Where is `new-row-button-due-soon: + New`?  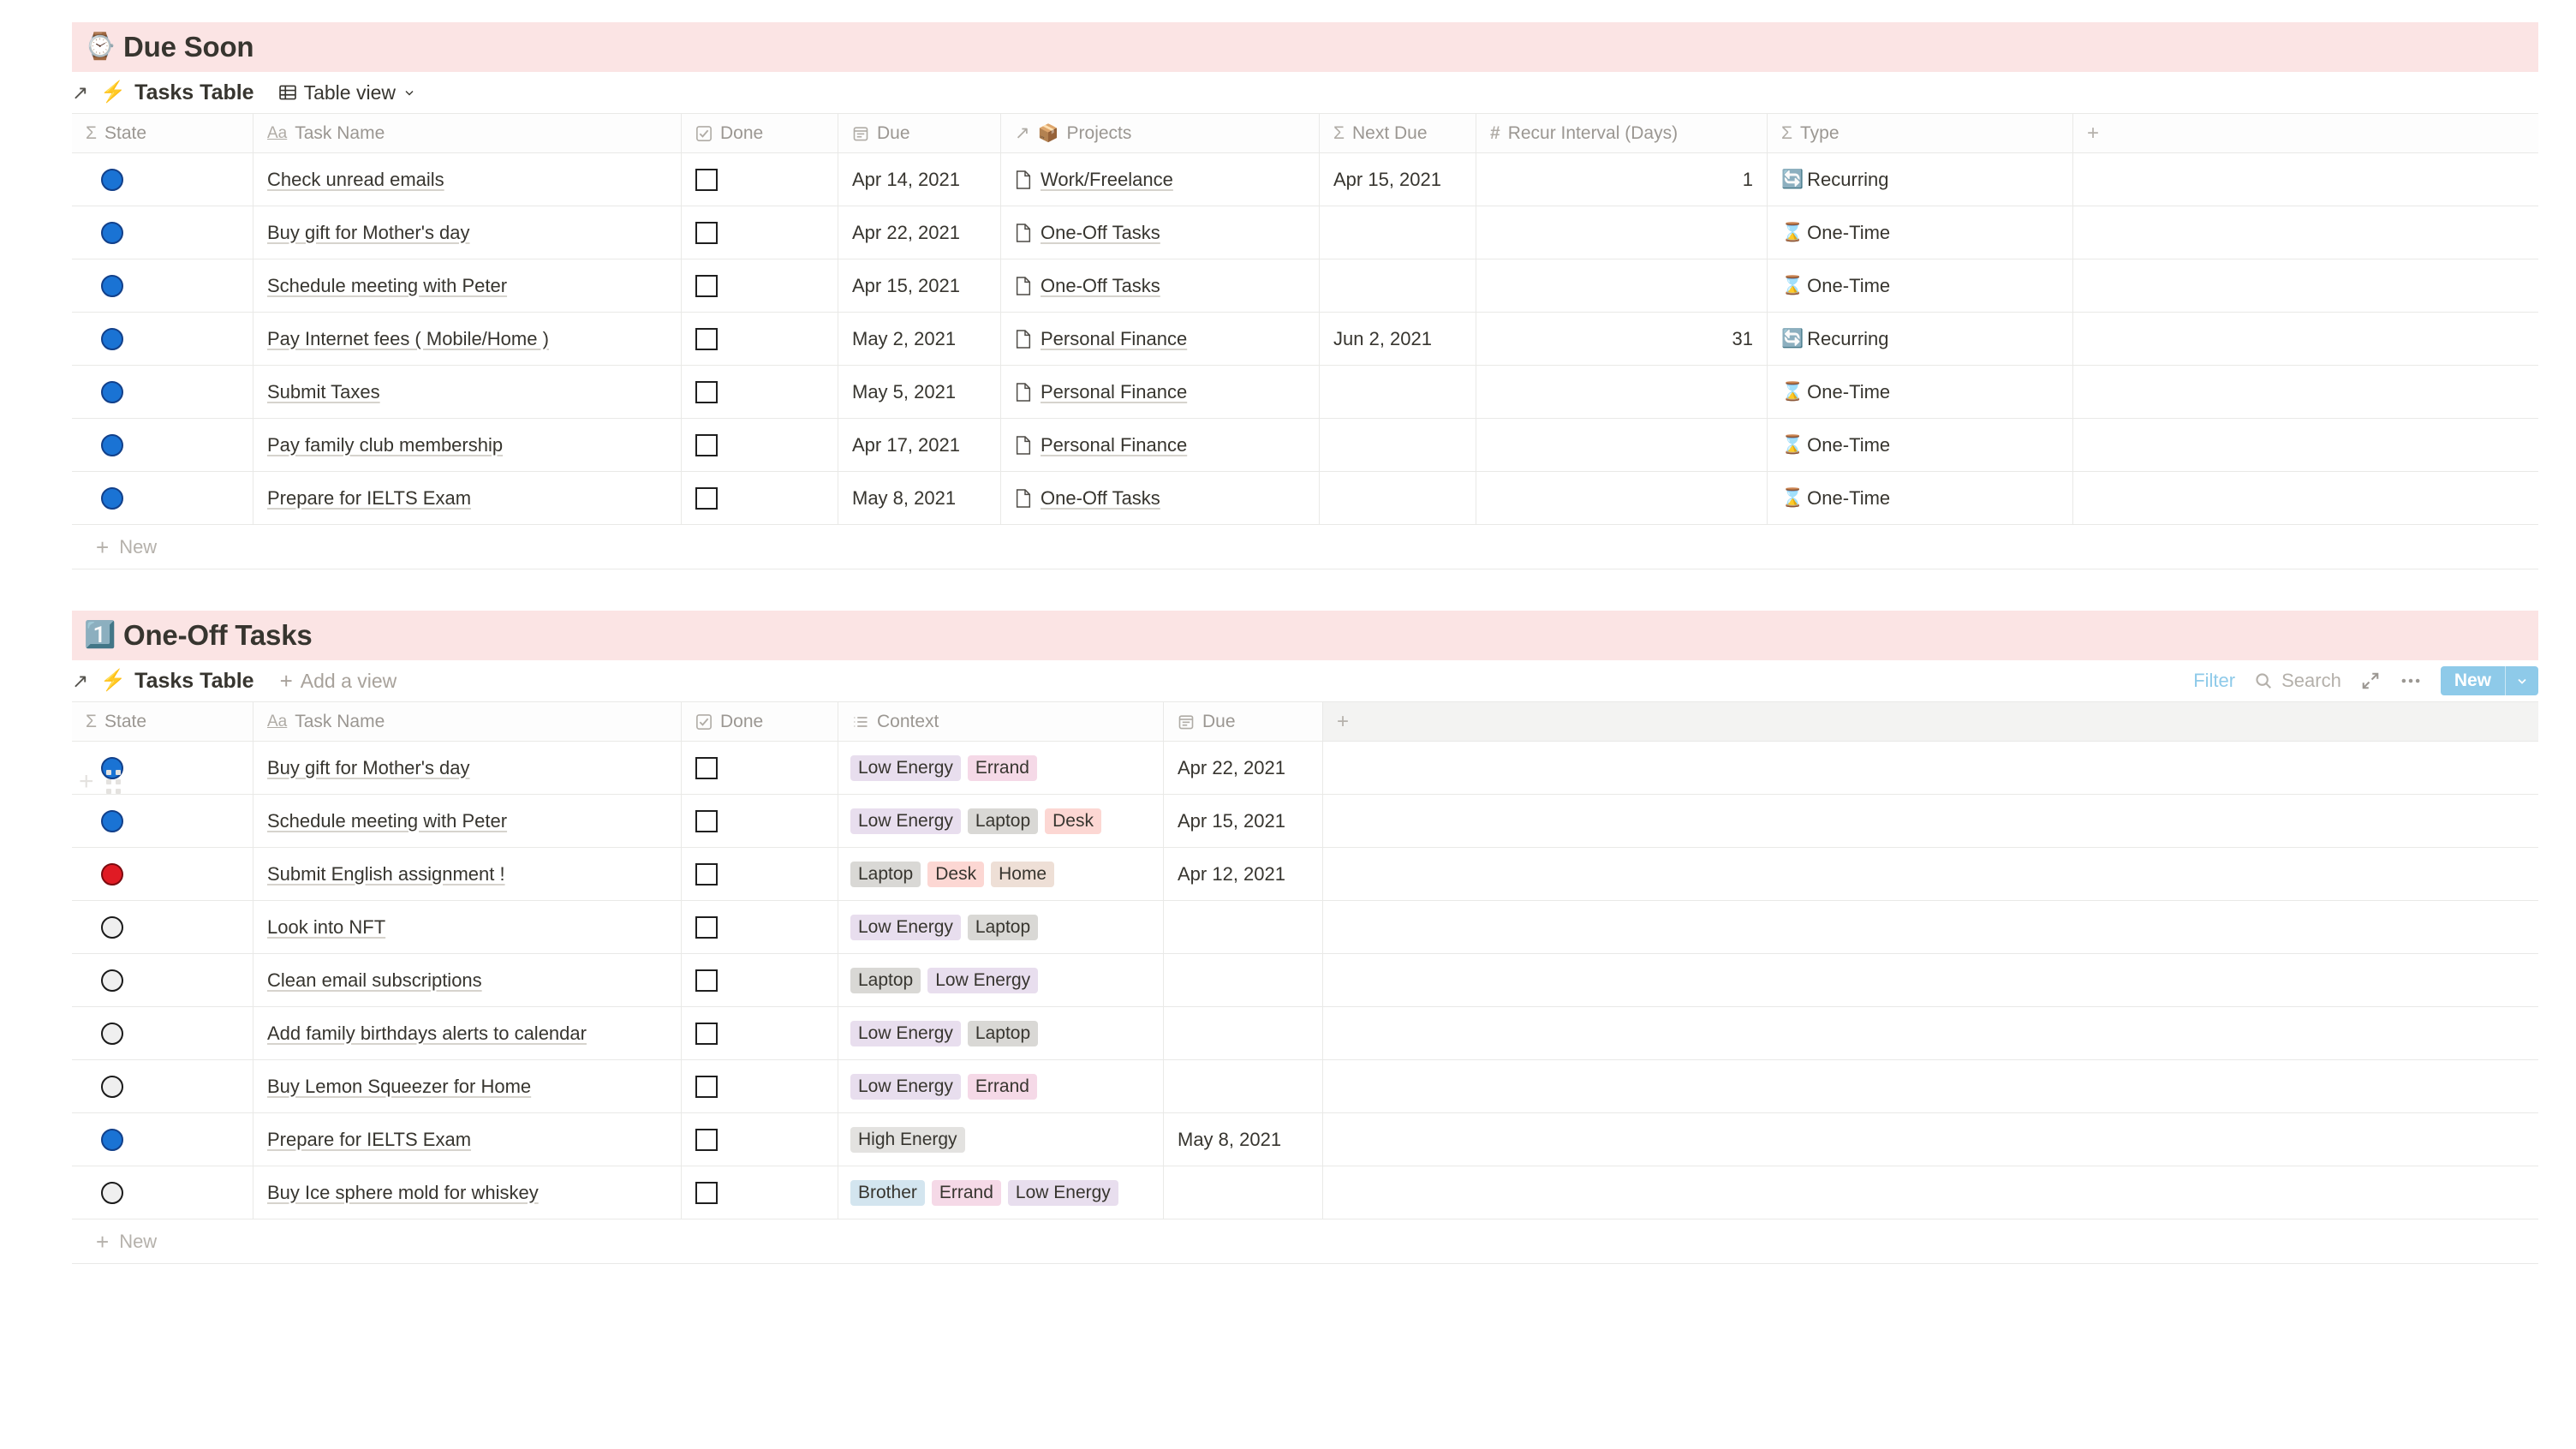
new-row-button-due-soon: + New is located at coordinates (1305, 547).